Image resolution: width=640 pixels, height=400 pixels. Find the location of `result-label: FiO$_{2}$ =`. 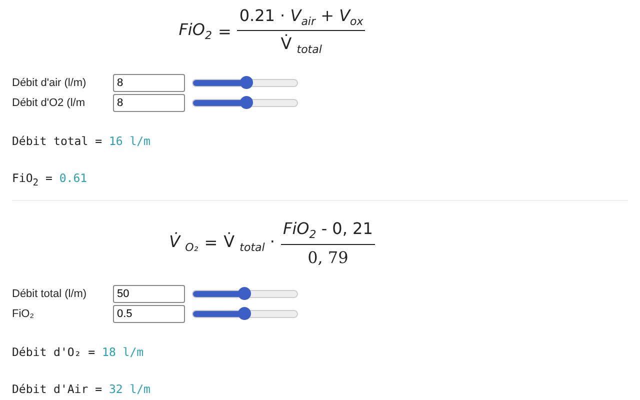

result-label: FiO$_{2}$ = is located at coordinates (33, 178).